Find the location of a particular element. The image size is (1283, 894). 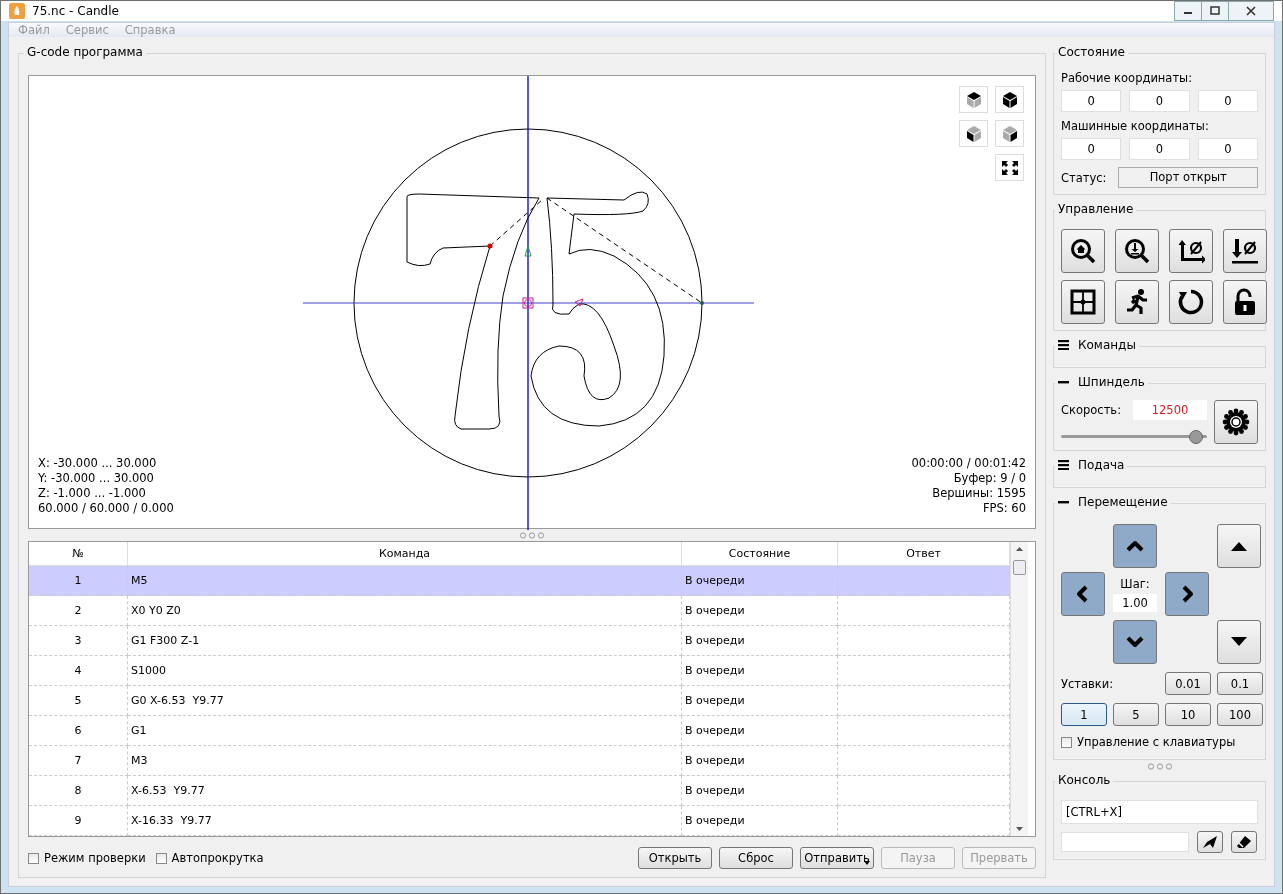

preset-button: 10 is located at coordinates (1188, 714).